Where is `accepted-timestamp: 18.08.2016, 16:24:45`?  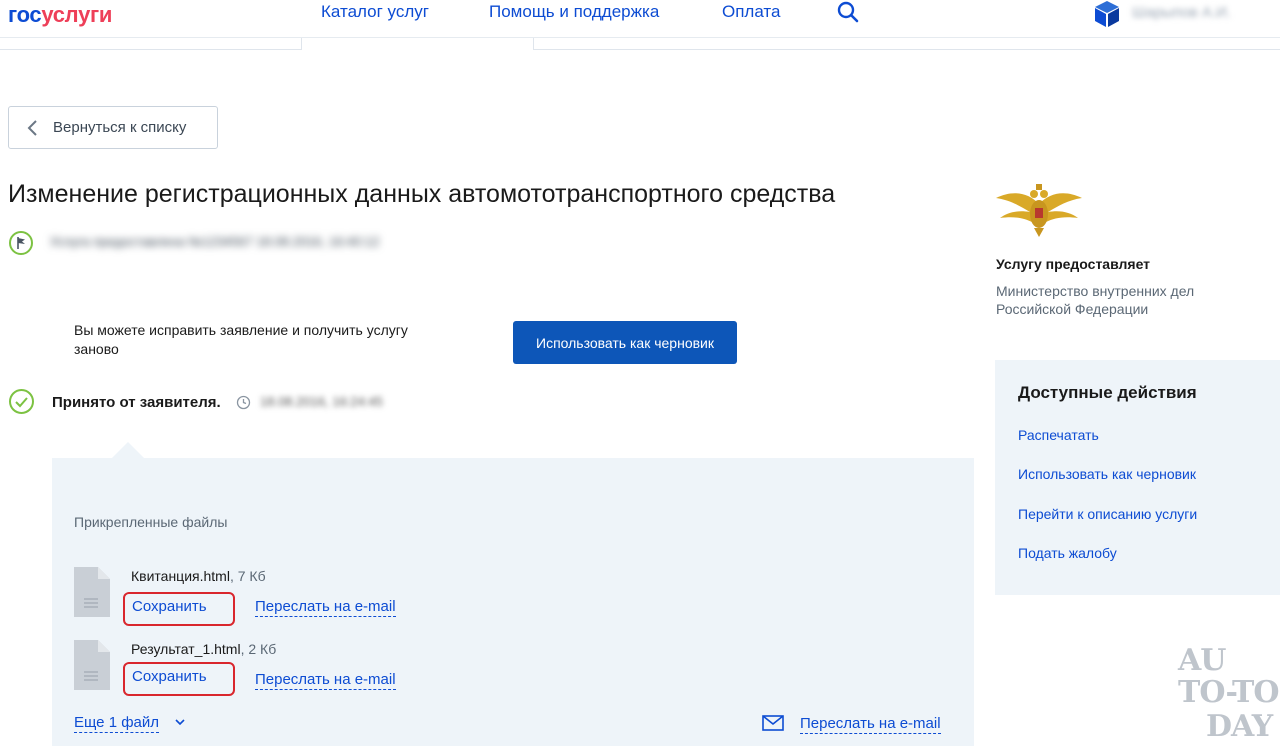 accepted-timestamp: 18.08.2016, 16:24:45 is located at coordinates (321, 401).